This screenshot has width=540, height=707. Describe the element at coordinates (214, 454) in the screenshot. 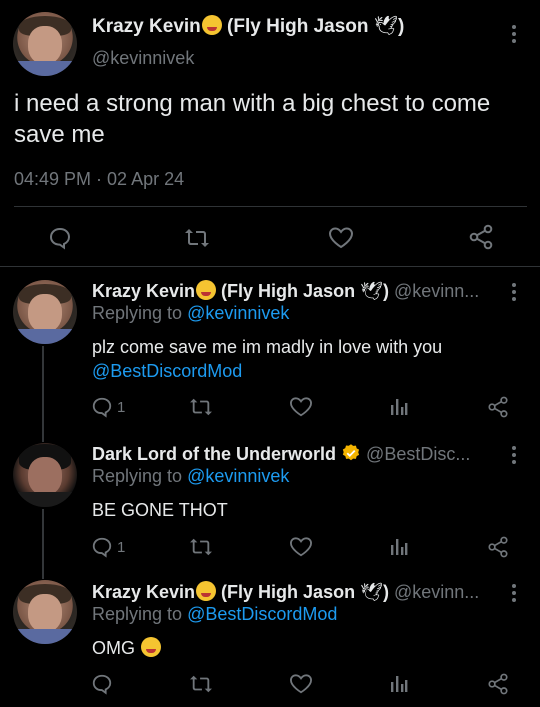

I see `reply-name-text: Dark Lord of the Underworld` at that location.